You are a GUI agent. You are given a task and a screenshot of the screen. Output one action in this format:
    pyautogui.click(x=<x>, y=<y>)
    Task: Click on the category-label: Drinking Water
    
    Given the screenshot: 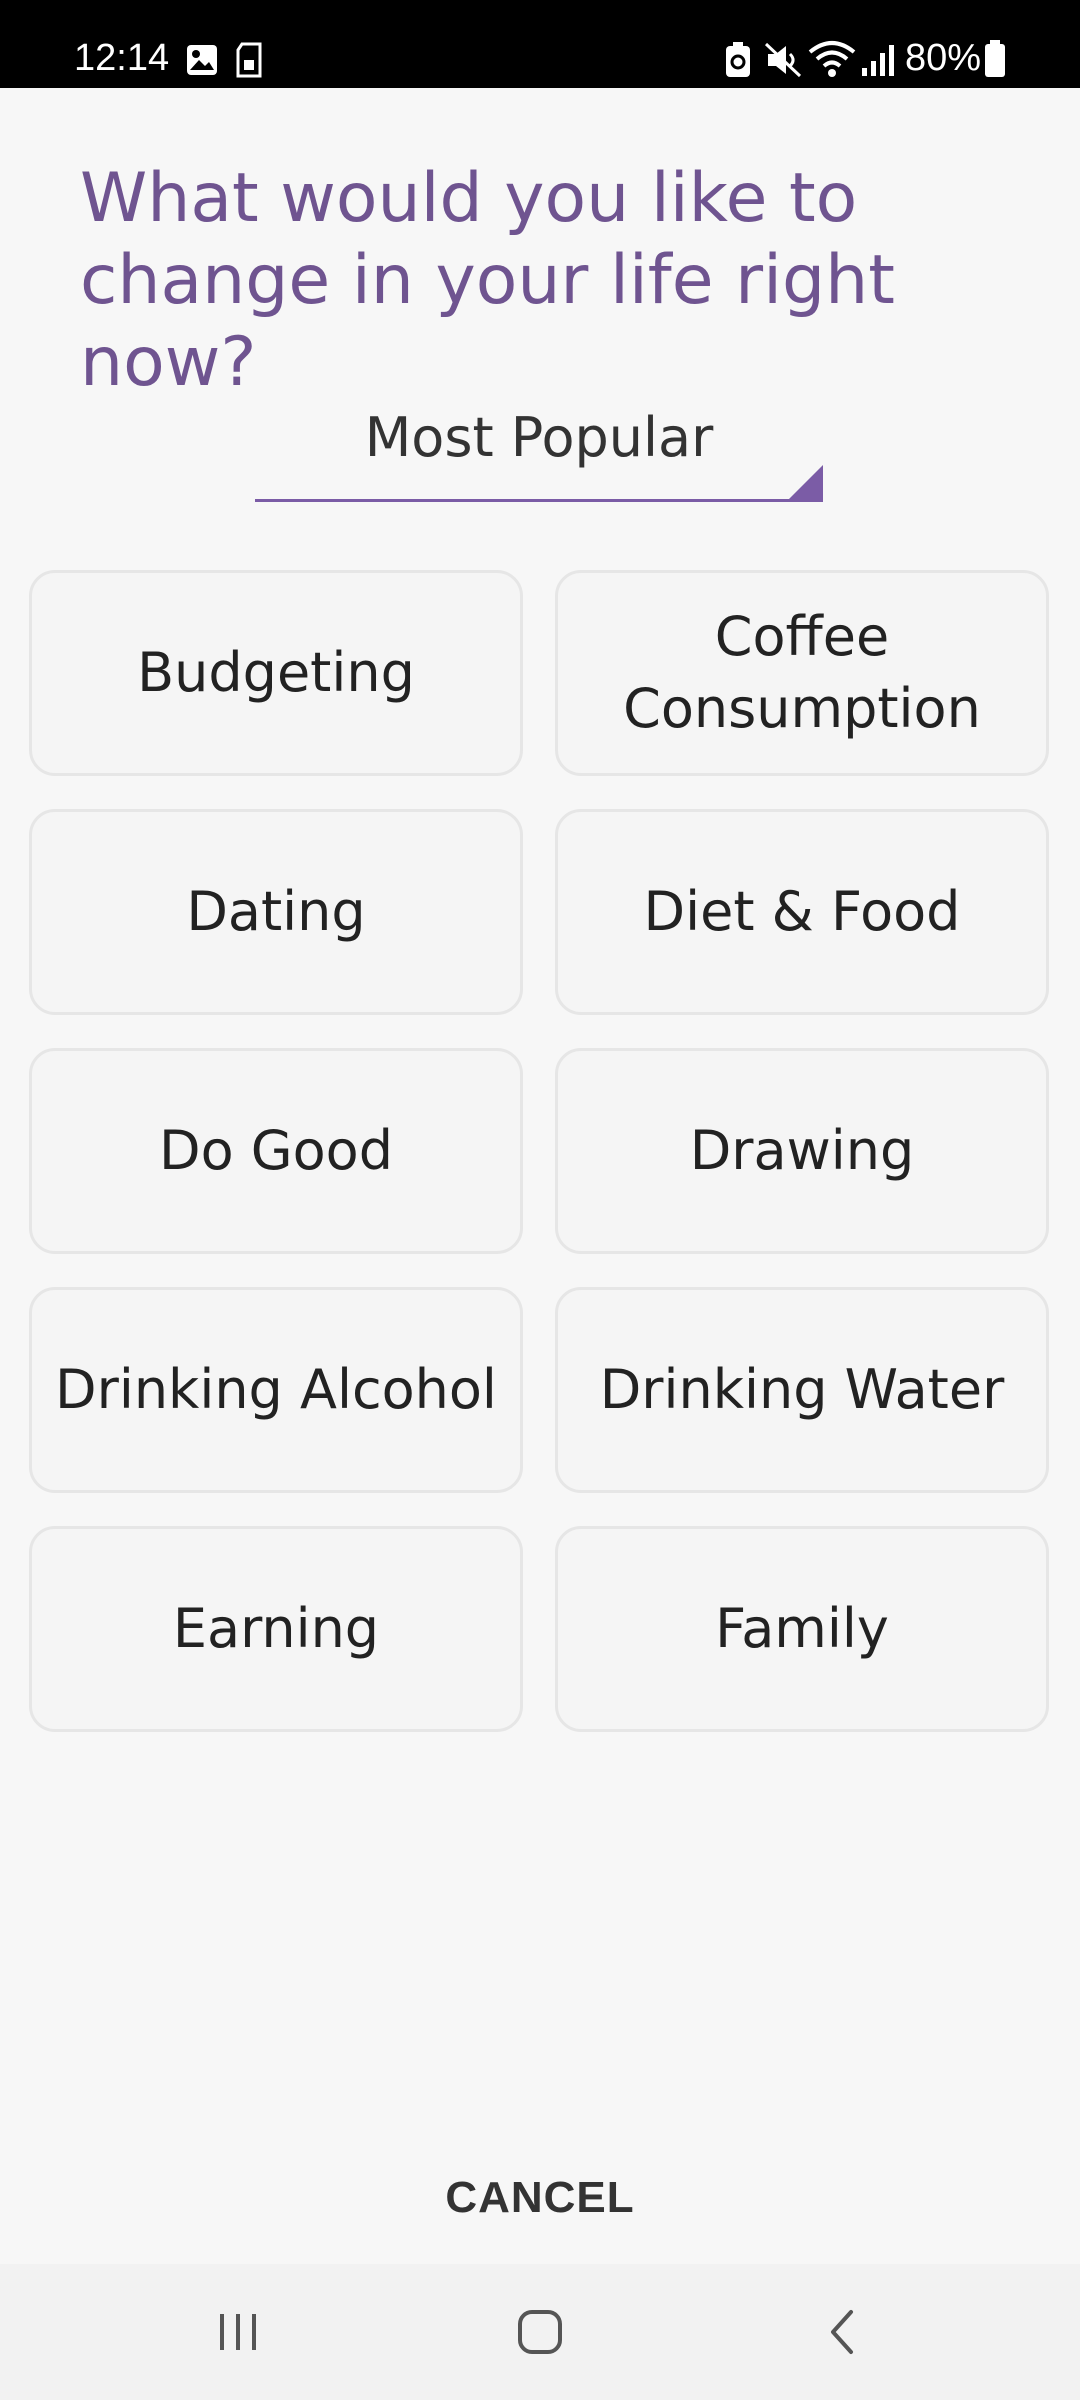 What is the action you would take?
    pyautogui.click(x=802, y=1389)
    